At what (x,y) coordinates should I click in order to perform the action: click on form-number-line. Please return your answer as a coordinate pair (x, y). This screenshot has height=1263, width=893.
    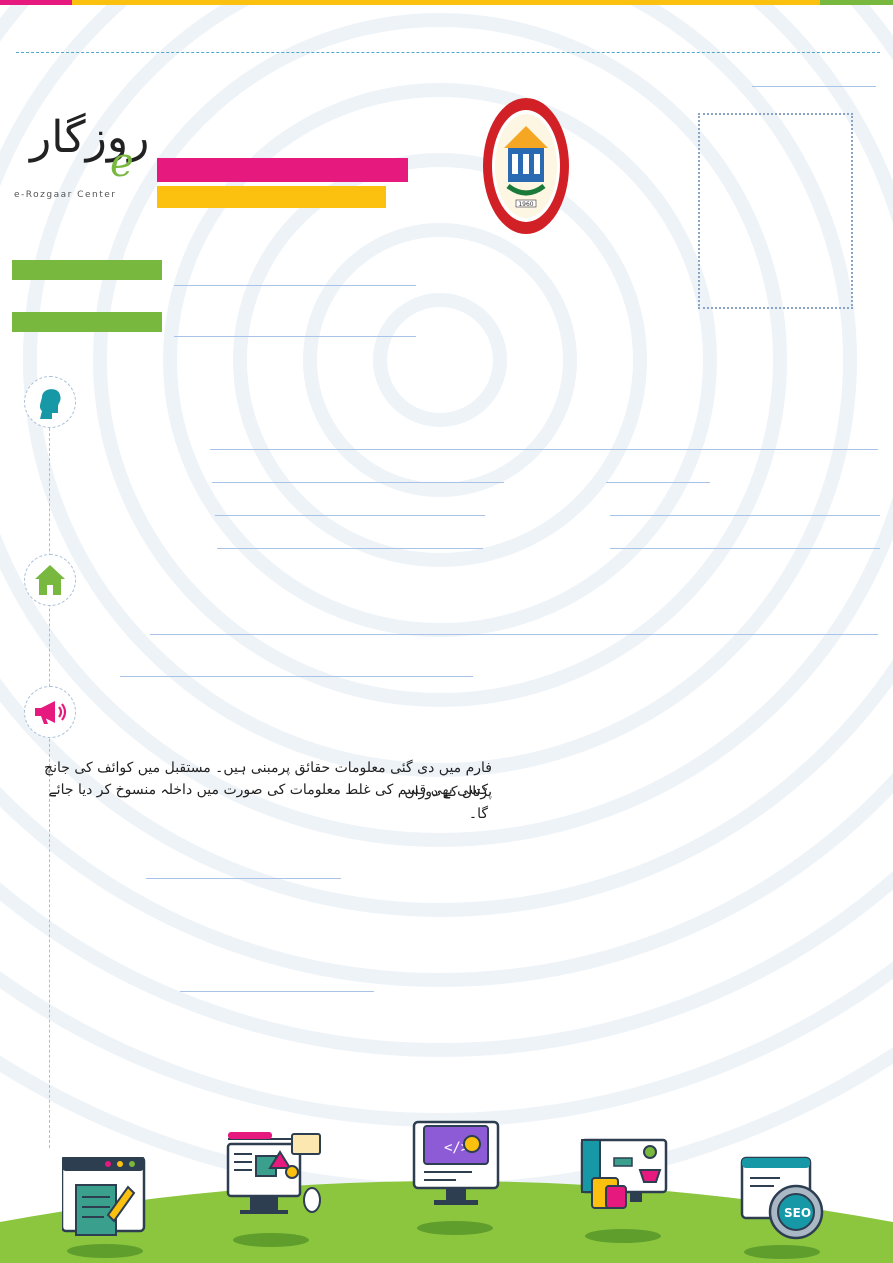
    Looking at the image, I should click on (814, 86).